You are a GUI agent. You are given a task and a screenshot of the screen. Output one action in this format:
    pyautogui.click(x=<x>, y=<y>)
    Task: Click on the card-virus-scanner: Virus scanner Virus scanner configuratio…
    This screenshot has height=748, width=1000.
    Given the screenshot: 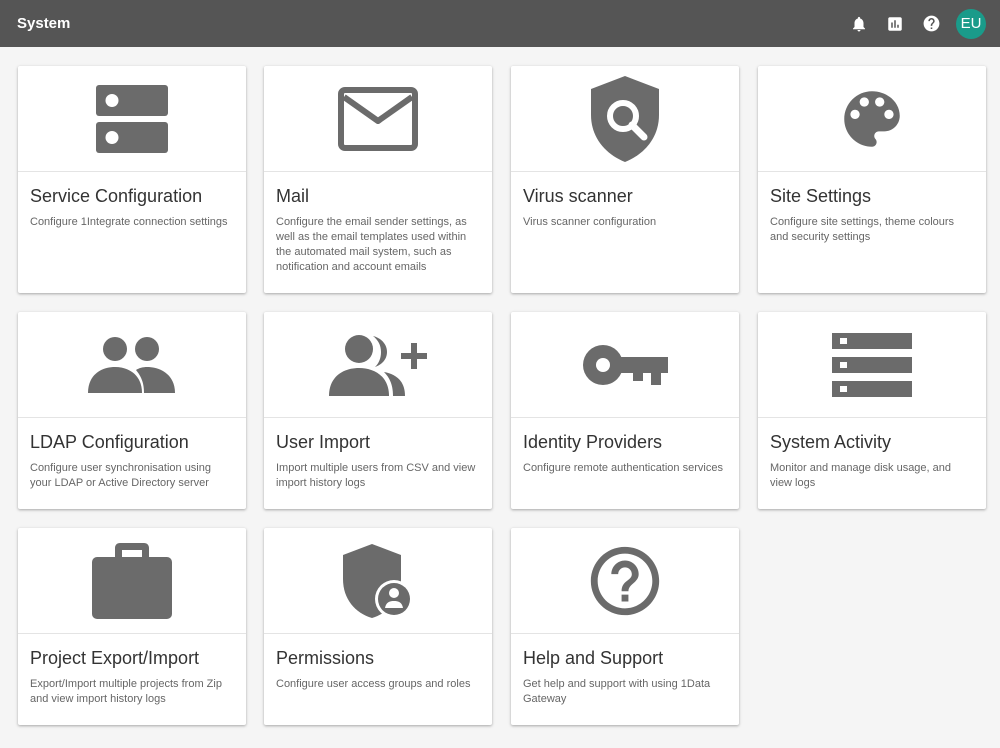 What is the action you would take?
    pyautogui.click(x=625, y=179)
    